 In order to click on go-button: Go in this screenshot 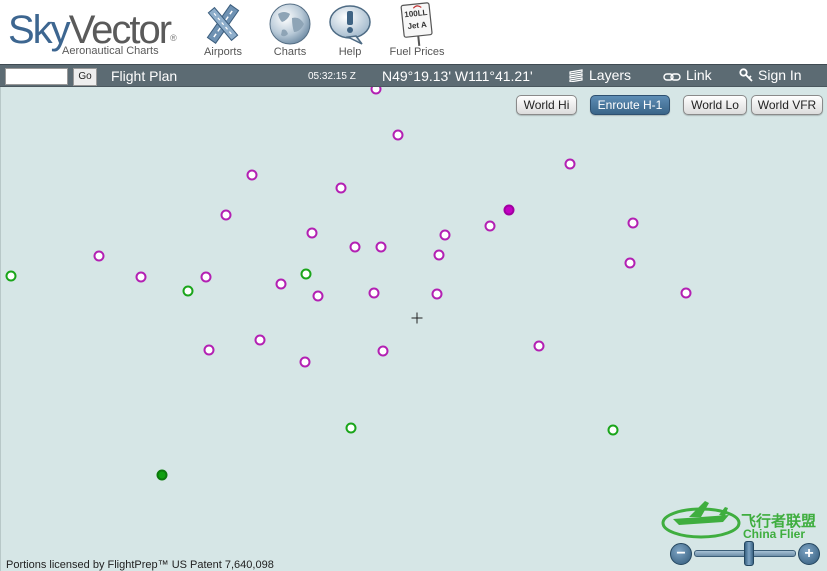, I will do `click(85, 77)`.